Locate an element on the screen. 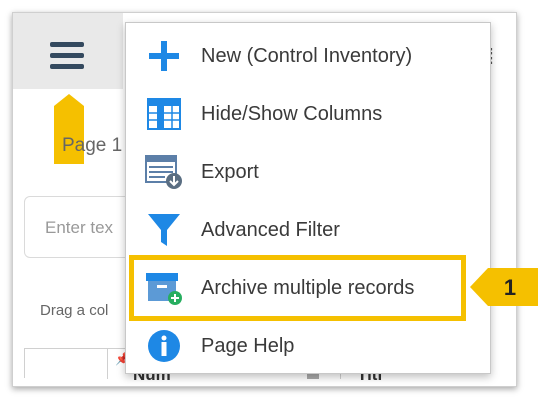  menu-item-label: Hide/Show Columns is located at coordinates (292, 113).